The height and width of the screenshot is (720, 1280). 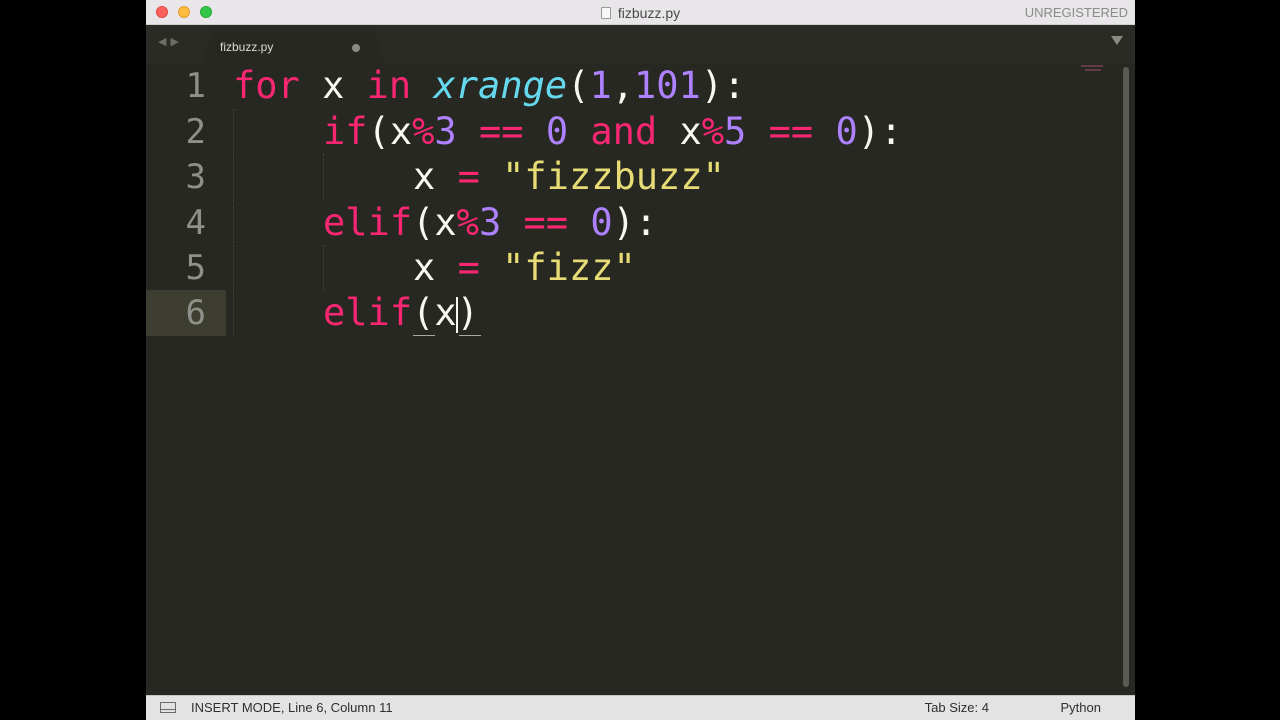 What do you see at coordinates (1081, 708) in the screenshot?
I see `syntax-selector: Python` at bounding box center [1081, 708].